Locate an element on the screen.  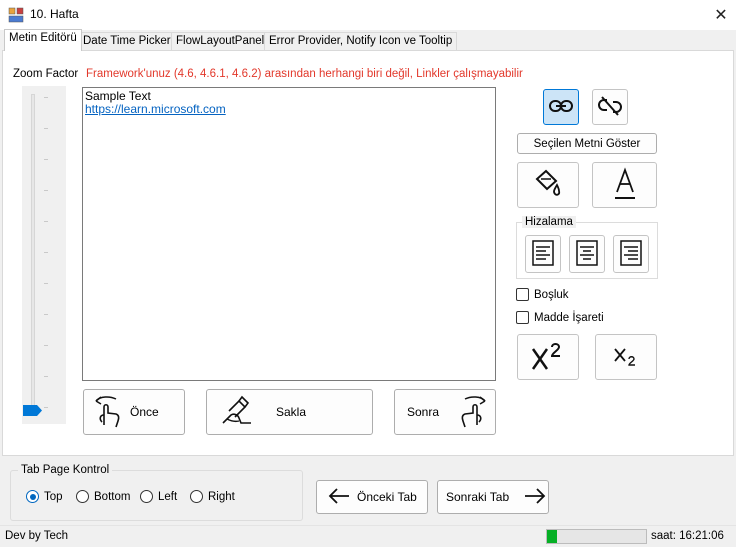
tab-label: Date Time Picker is located at coordinates (127, 41).